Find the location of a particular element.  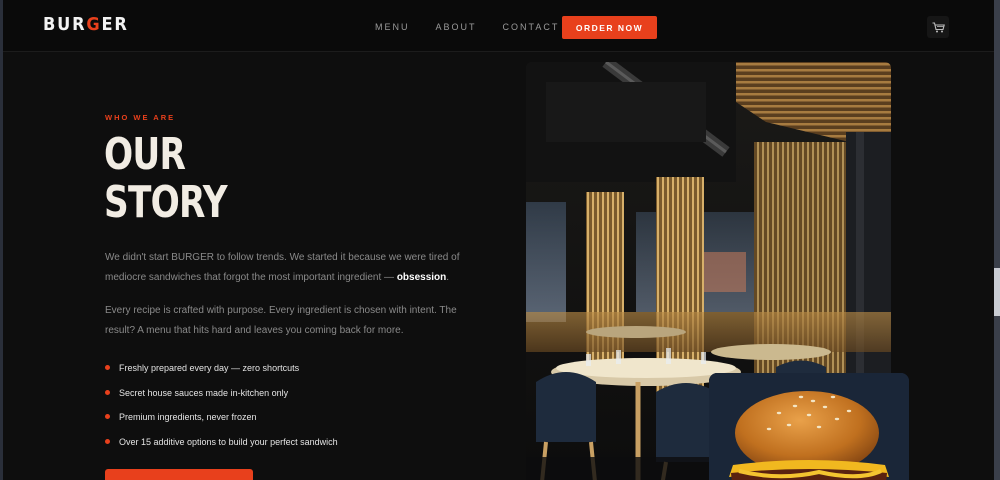

window-frame-left is located at coordinates (1, 240).